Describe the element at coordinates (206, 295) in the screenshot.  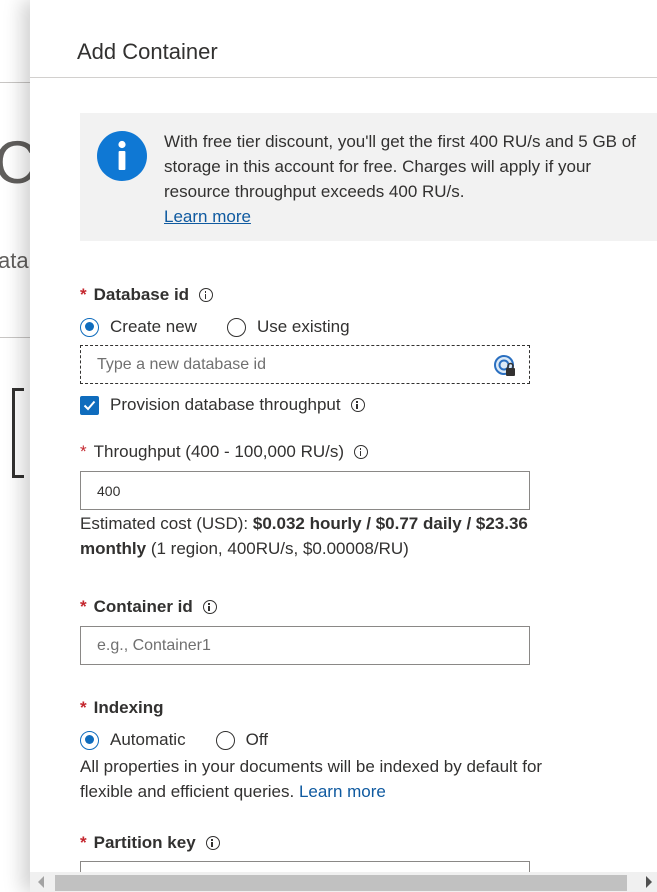
I see `database-id-info-icon` at that location.